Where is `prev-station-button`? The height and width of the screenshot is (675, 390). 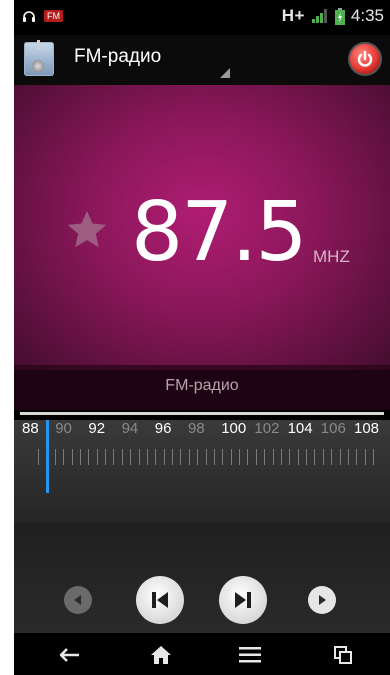 prev-station-button is located at coordinates (78, 600).